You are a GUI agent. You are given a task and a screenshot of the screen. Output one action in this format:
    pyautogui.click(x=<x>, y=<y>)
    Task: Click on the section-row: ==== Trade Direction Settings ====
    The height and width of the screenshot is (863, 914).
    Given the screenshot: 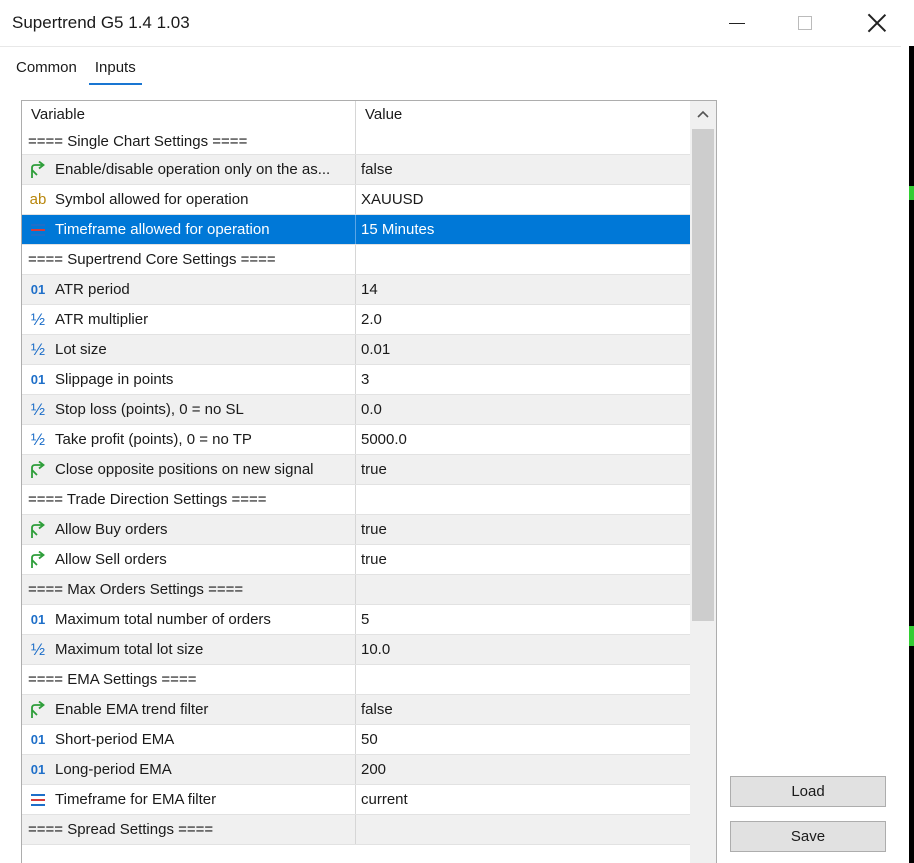 What is the action you would take?
    pyautogui.click(x=356, y=500)
    